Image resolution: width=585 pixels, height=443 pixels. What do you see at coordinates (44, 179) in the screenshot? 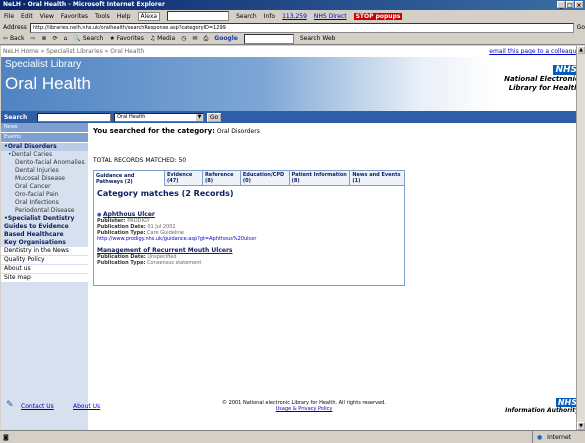
I see `sidebar-item-mucosal-disease: Mucosal Disease` at bounding box center [44, 179].